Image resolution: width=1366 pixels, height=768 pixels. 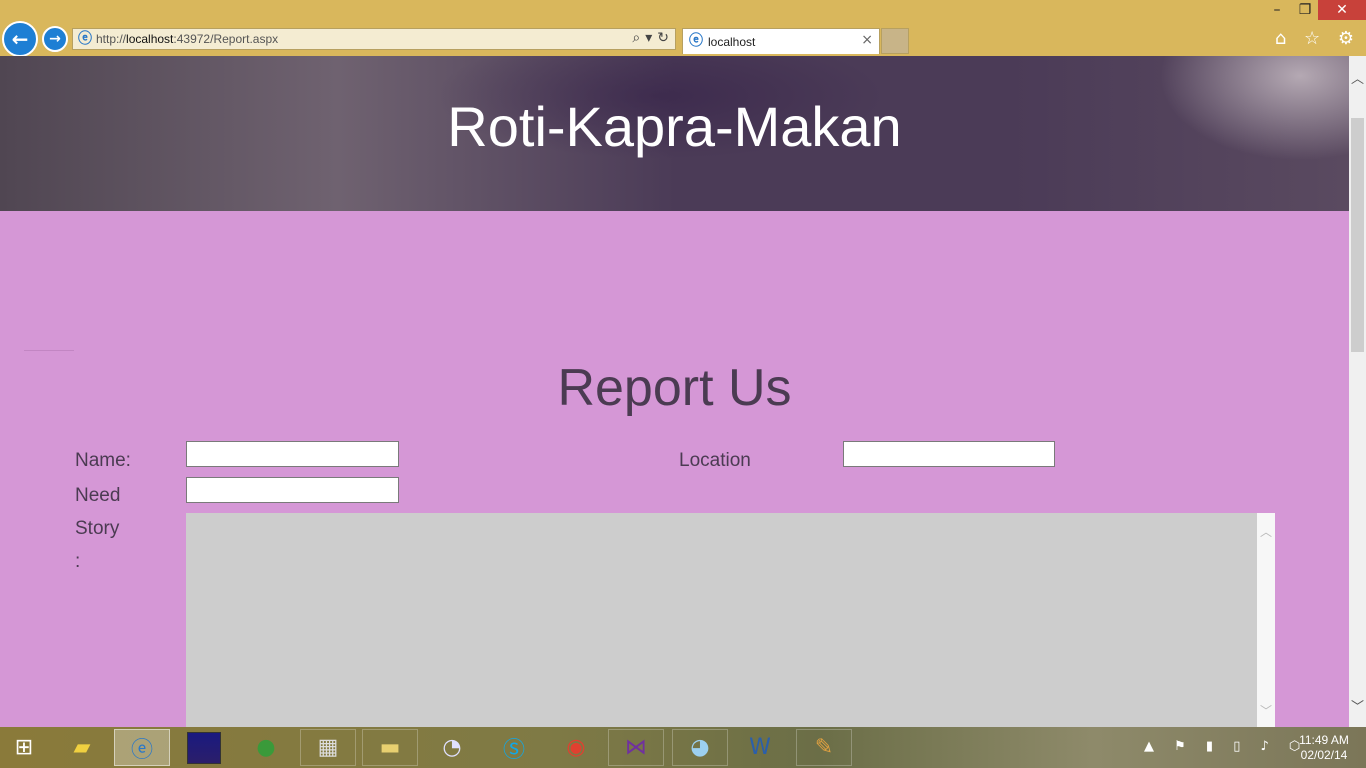 What do you see at coordinates (663, 38) in the screenshot?
I see `refresh-icon: ↻` at bounding box center [663, 38].